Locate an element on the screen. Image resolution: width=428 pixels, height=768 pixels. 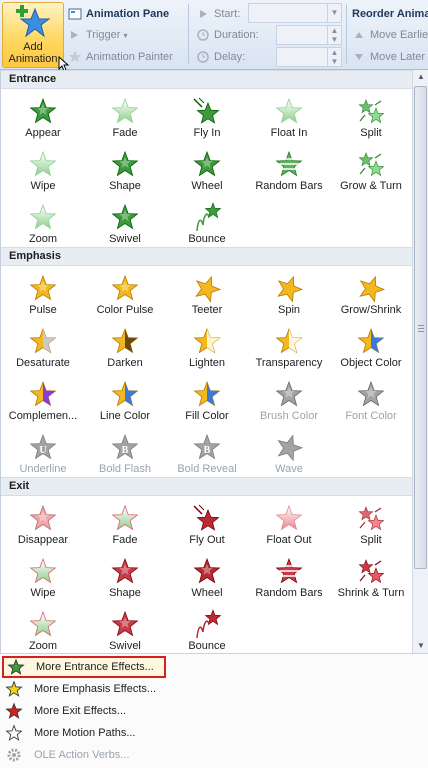
emphasis-effect-brush-color: Brush Color is located at coordinates (289, 400).